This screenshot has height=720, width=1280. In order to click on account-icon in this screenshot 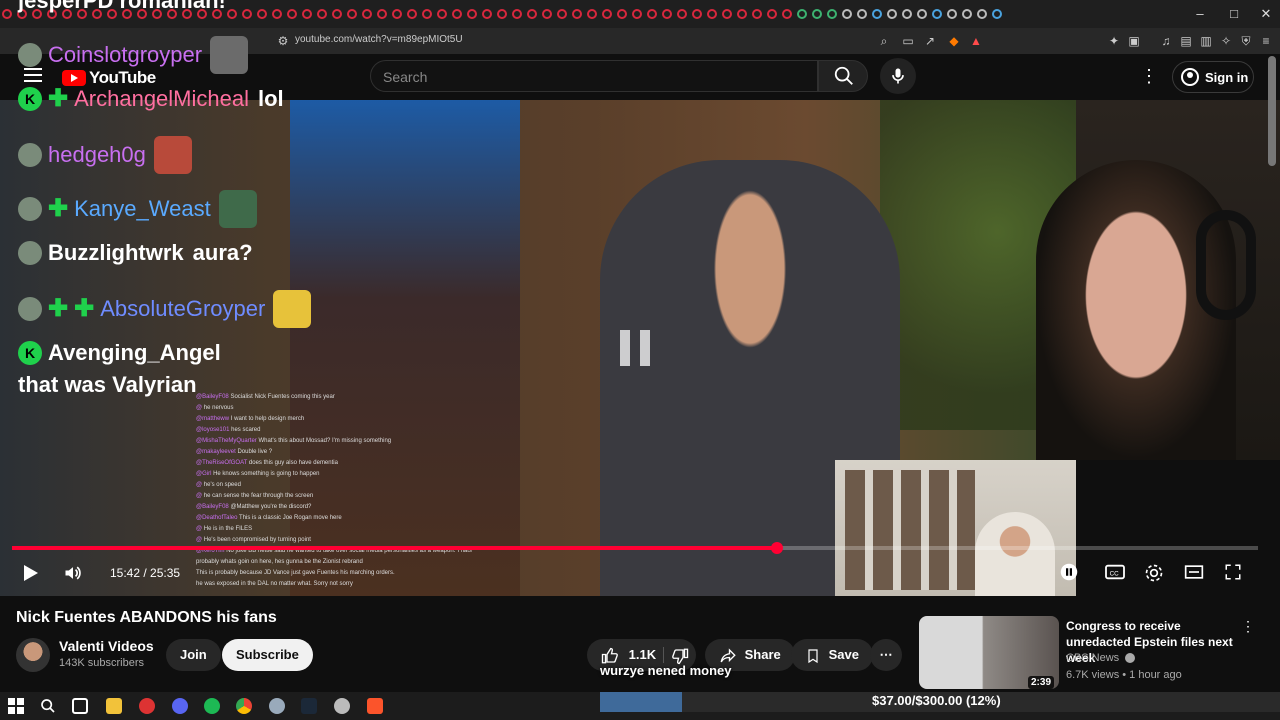, I will do `click(1190, 77)`.